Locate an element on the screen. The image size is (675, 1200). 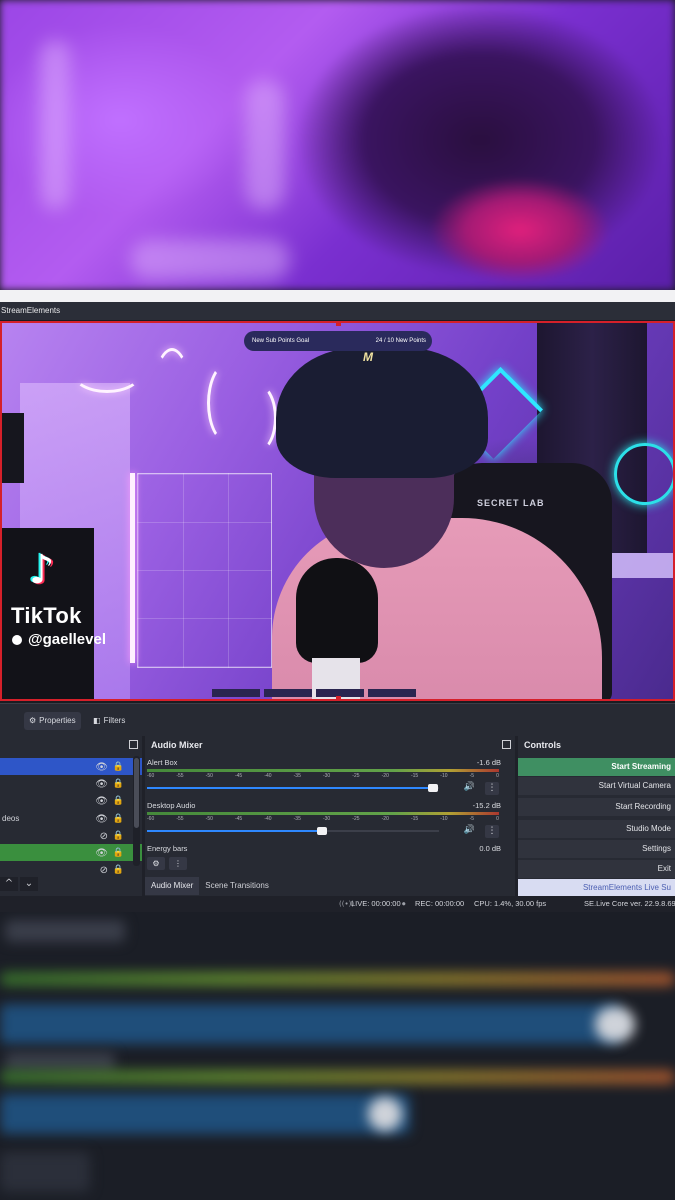
tab-audio-mixer: Audio Mixer is located at coordinates (172, 886).